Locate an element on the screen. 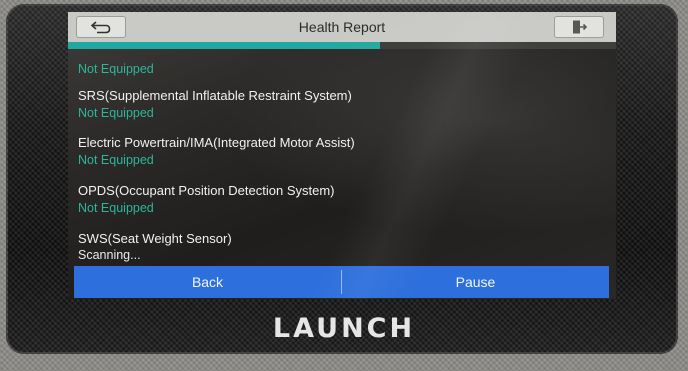 The width and height of the screenshot is (688, 371). title-bar: Health Report is located at coordinates (342, 27).